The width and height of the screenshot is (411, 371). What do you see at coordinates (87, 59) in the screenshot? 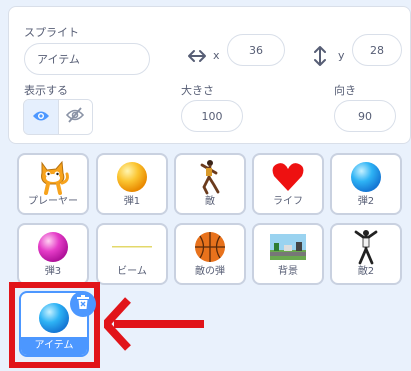
I see `sprite-name-input: アイテム` at bounding box center [87, 59].